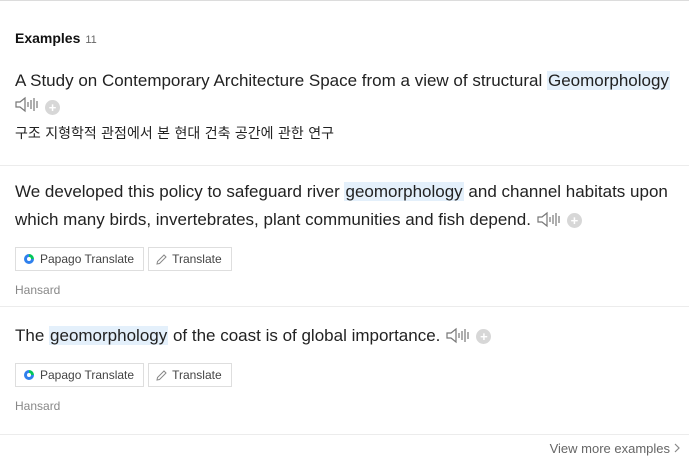 The width and height of the screenshot is (689, 465). Describe the element at coordinates (609, 448) in the screenshot. I see `view-more-label: View more examples` at that location.